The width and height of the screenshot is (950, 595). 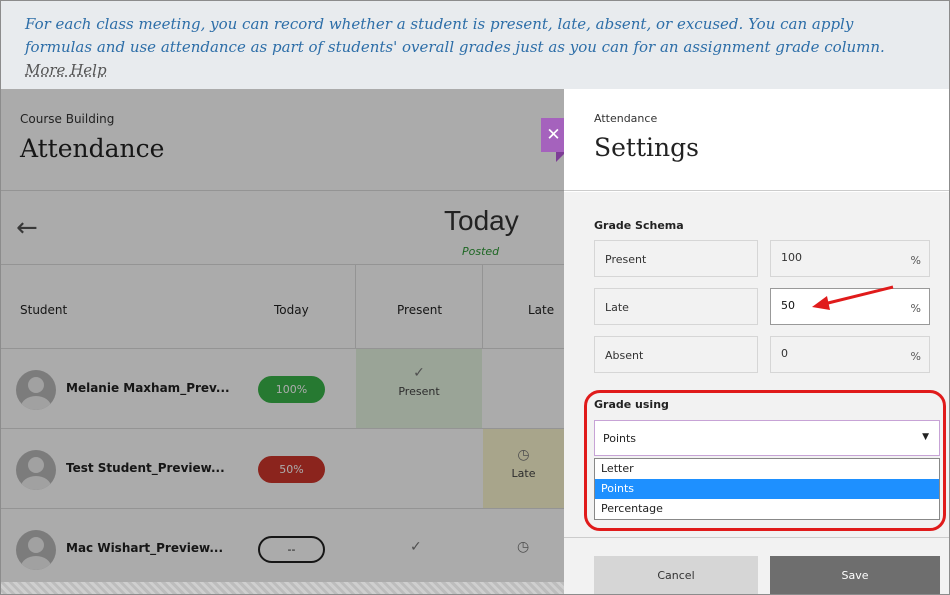 I want to click on grade-schema-heading: Grade Schema, so click(x=639, y=225).